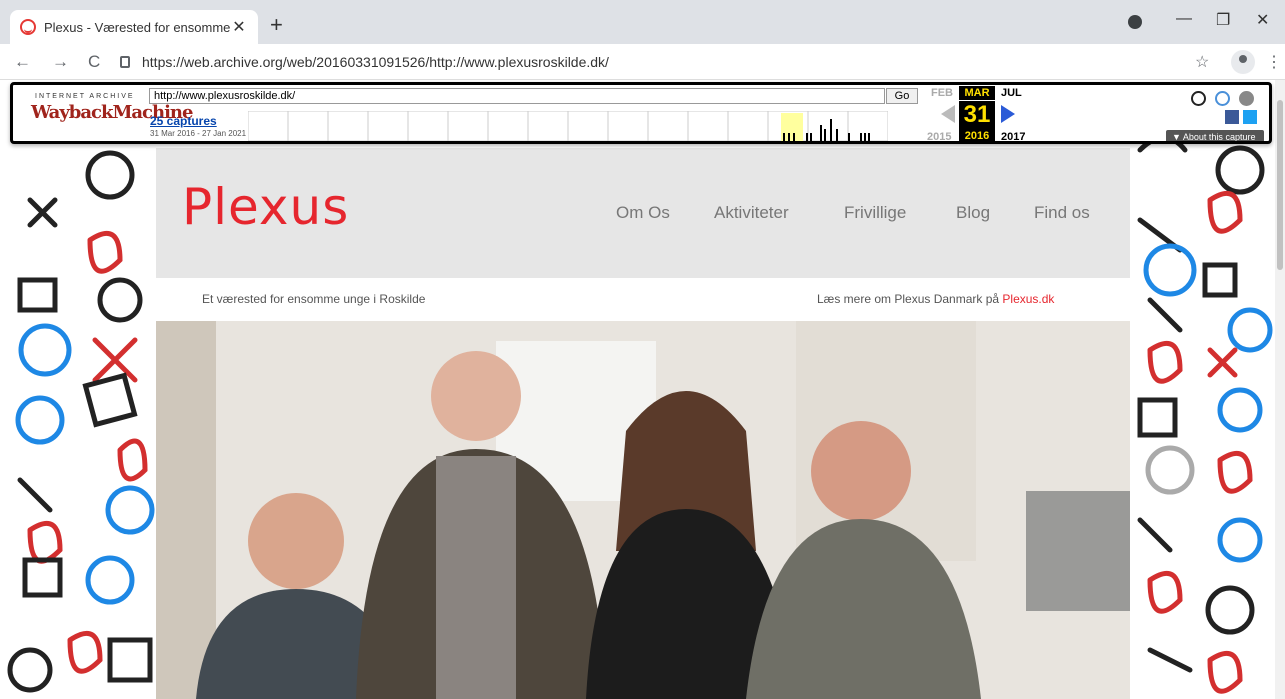 This screenshot has height=699, width=1285. What do you see at coordinates (939, 136) in the screenshot?
I see `prev-year: 2015` at bounding box center [939, 136].